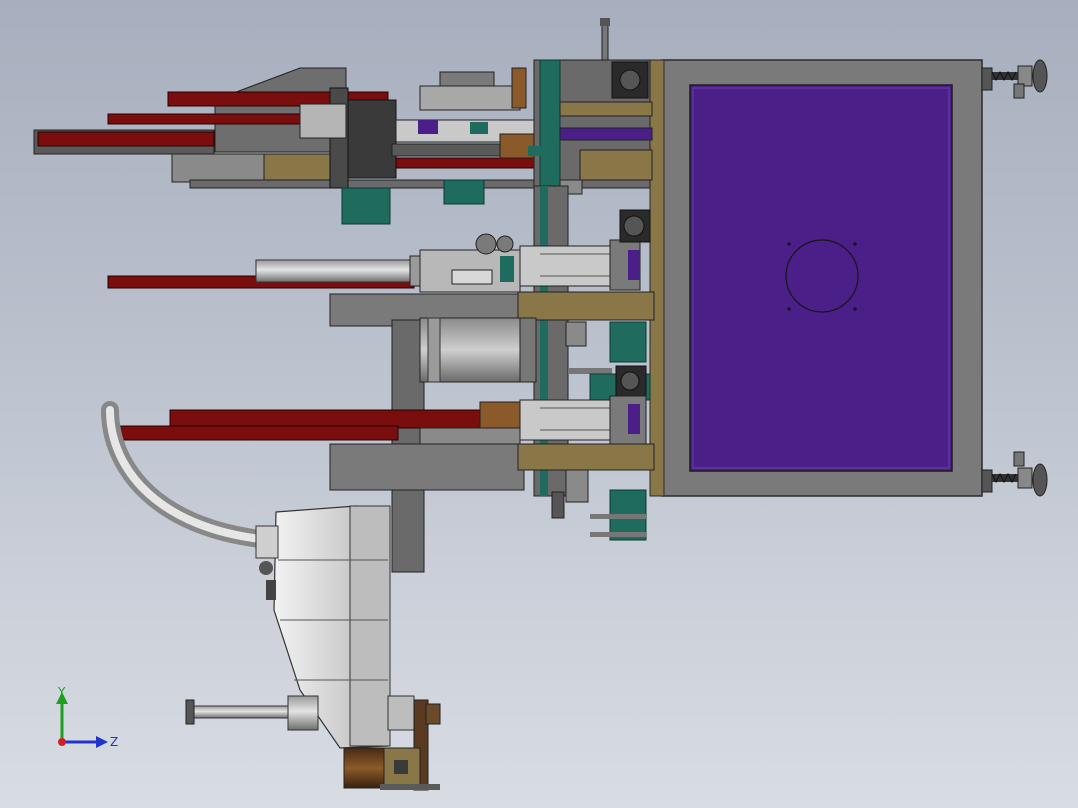 This screenshot has height=808, width=1078. Describe the element at coordinates (61, 692) in the screenshot. I see `y-axis-label: Y` at that location.